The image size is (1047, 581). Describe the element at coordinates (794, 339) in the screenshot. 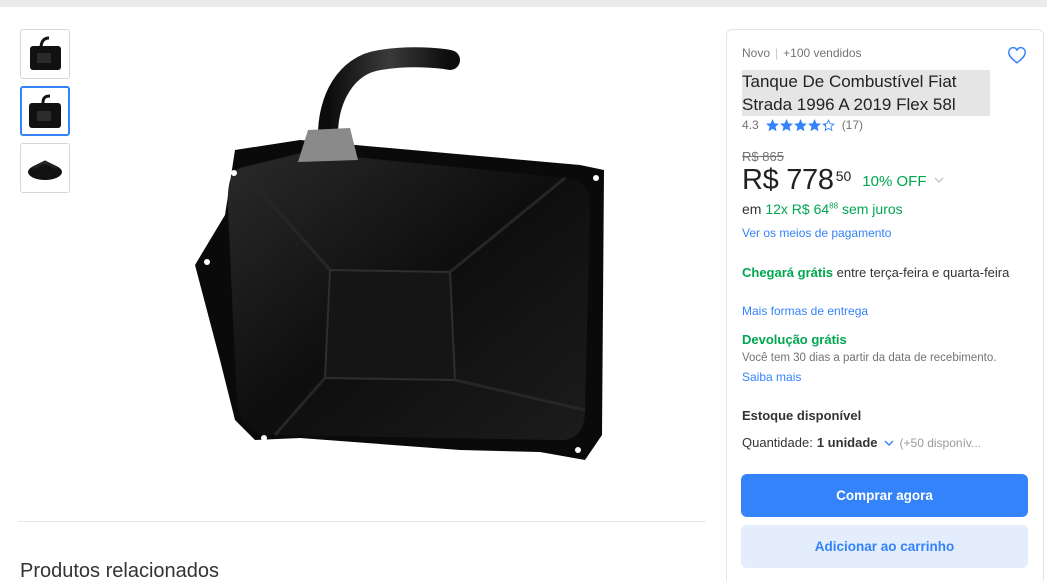

I see `returns-title: Devolução grátis` at that location.